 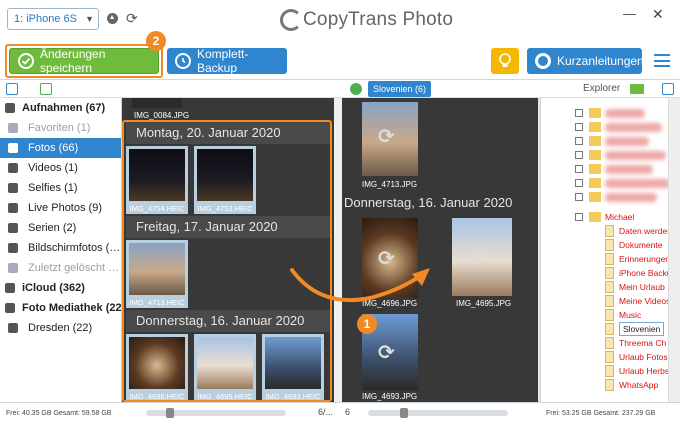 What do you see at coordinates (13, 268) in the screenshot?
I see `trash-icon` at bounding box center [13, 268].